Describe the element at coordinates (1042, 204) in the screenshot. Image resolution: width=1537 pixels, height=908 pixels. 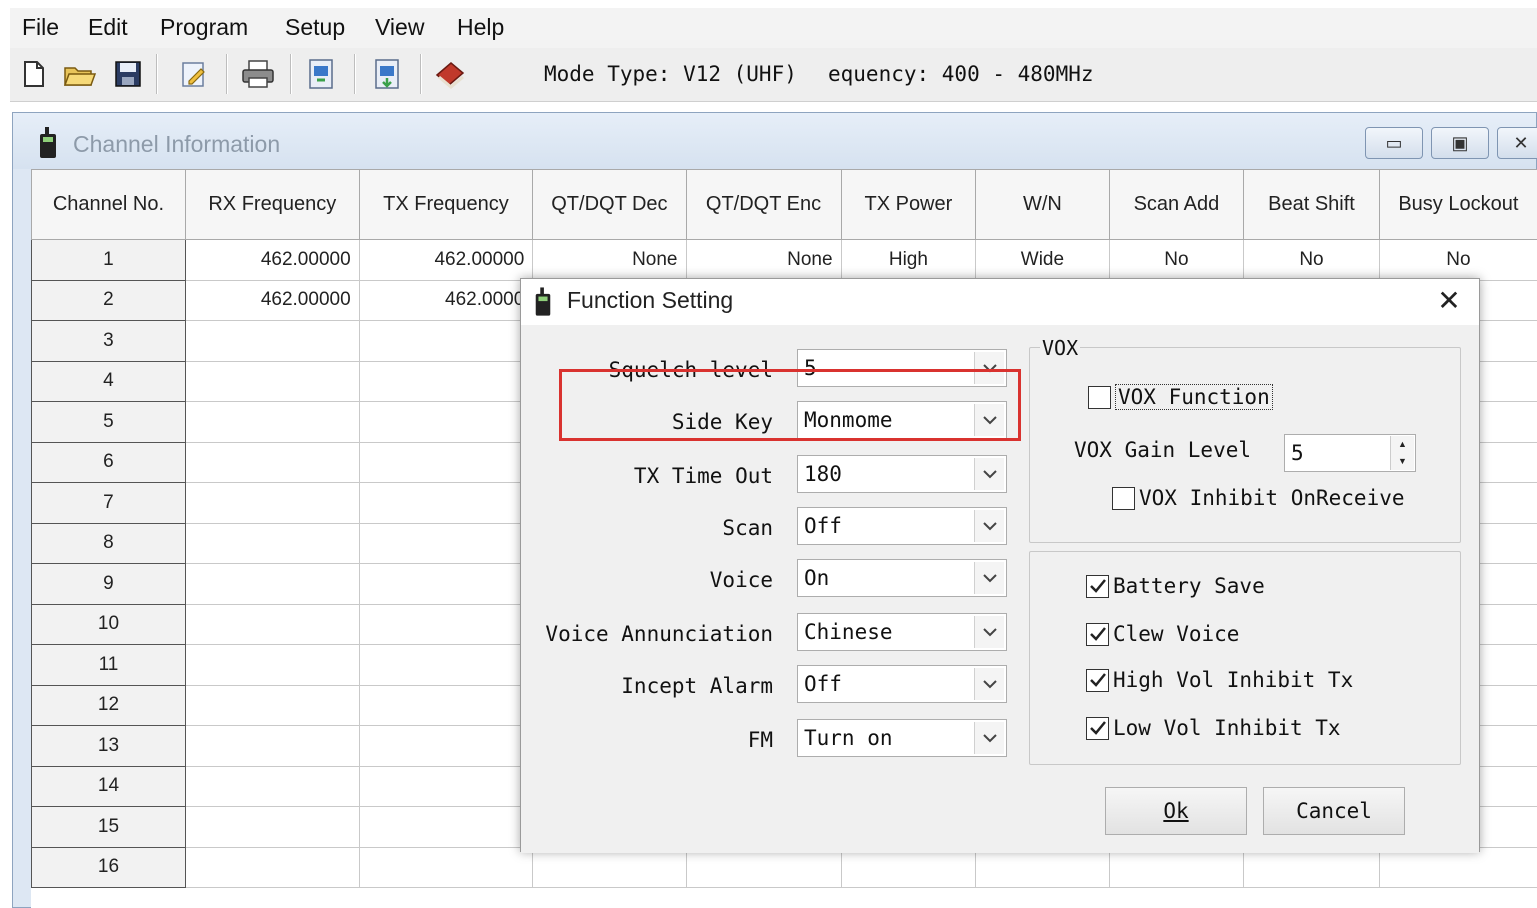
I see `column-header: W/N` at that location.